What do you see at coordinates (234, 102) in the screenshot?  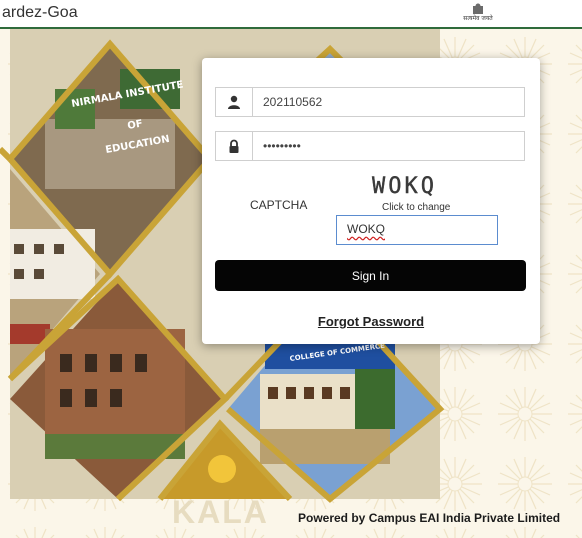 I see `user-icon` at bounding box center [234, 102].